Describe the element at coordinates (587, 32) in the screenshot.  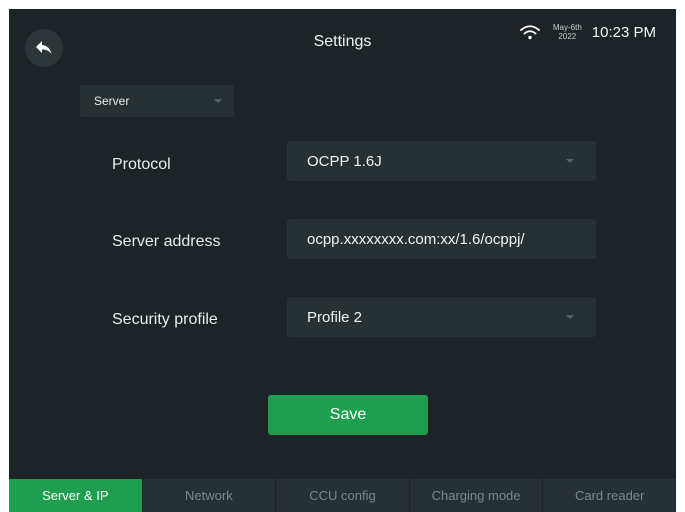
I see `status-bar: May-6th 2022 10:23 PM` at that location.